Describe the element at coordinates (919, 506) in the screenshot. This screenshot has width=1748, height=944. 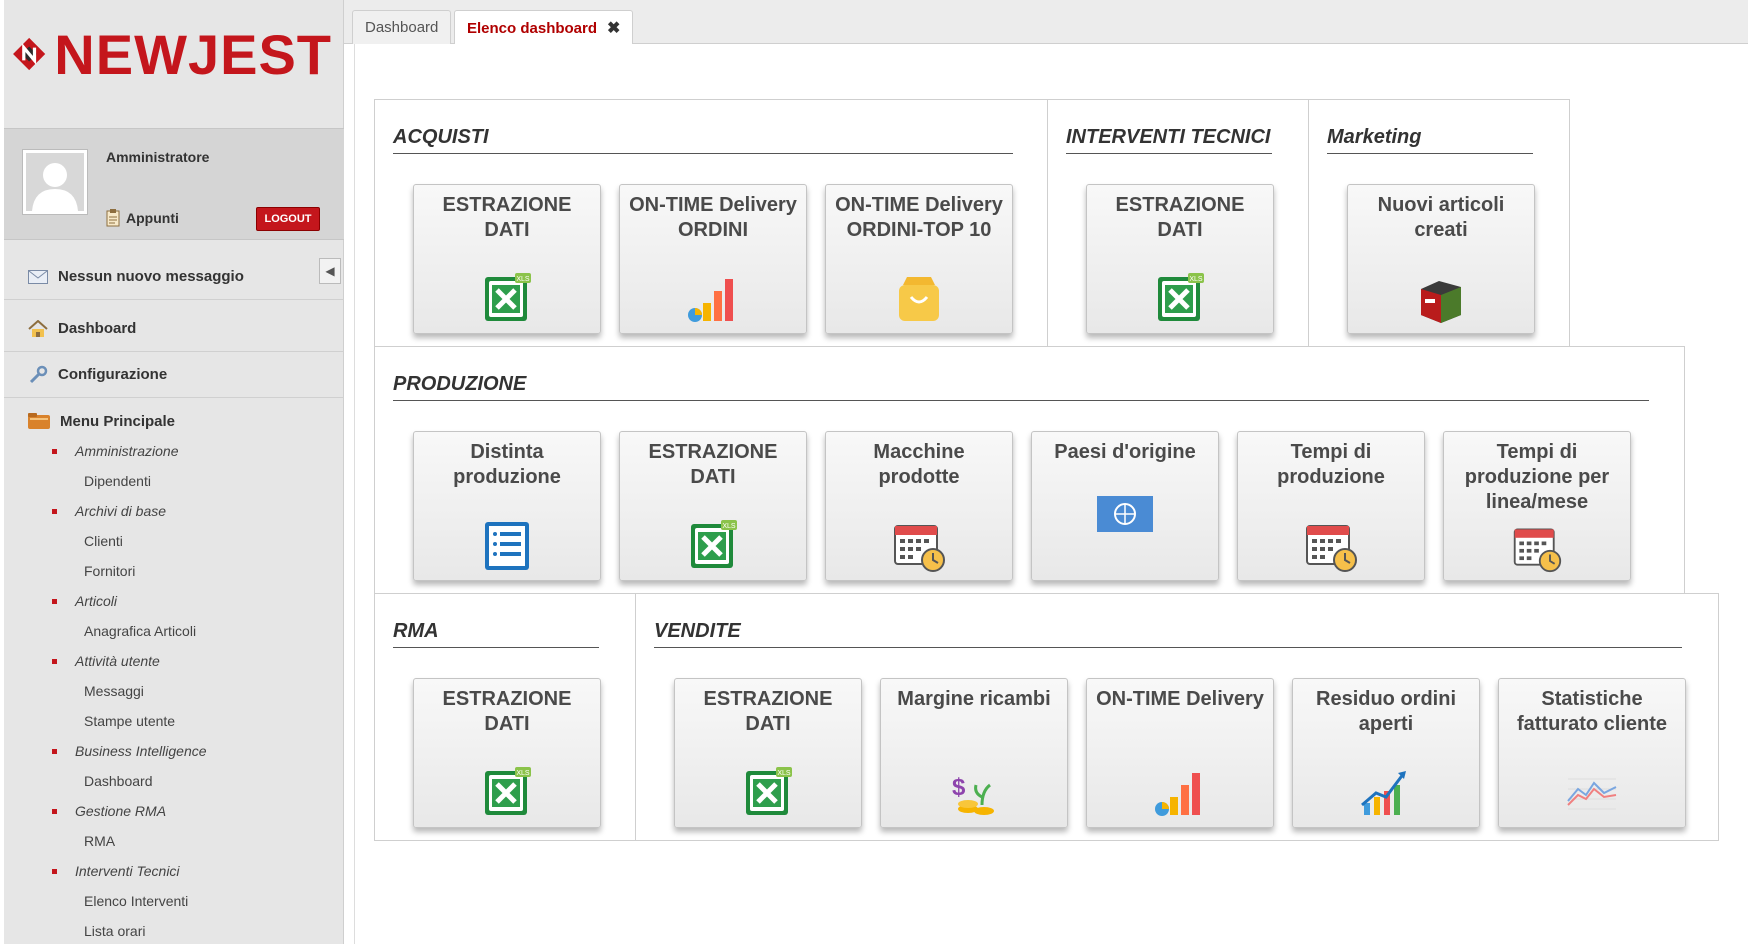
I see `tile-macchine-prodotte: Macchine prodotte` at that location.